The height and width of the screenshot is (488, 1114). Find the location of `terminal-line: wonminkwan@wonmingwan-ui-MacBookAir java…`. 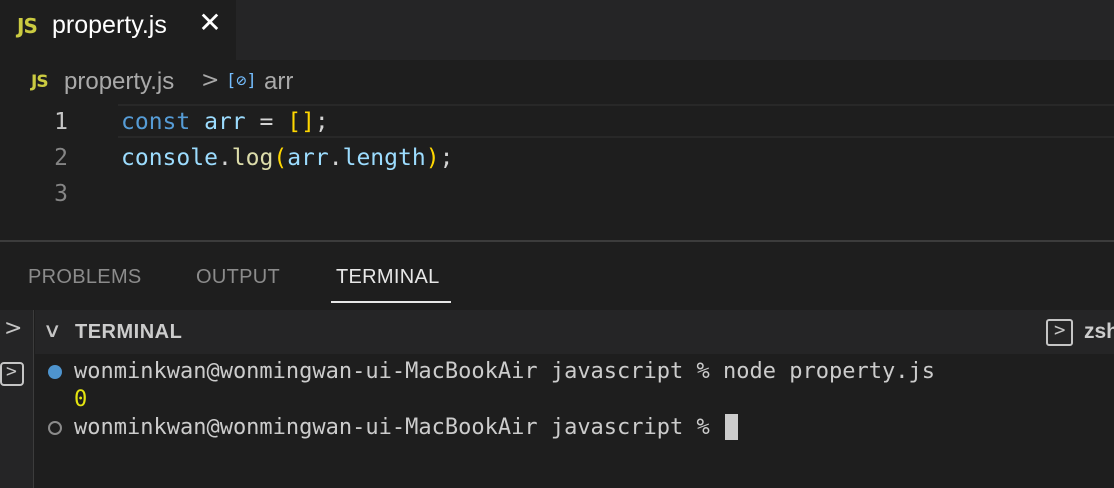

terminal-line: wonminkwan@wonmingwan-ui-MacBookAir java… is located at coordinates (504, 371).